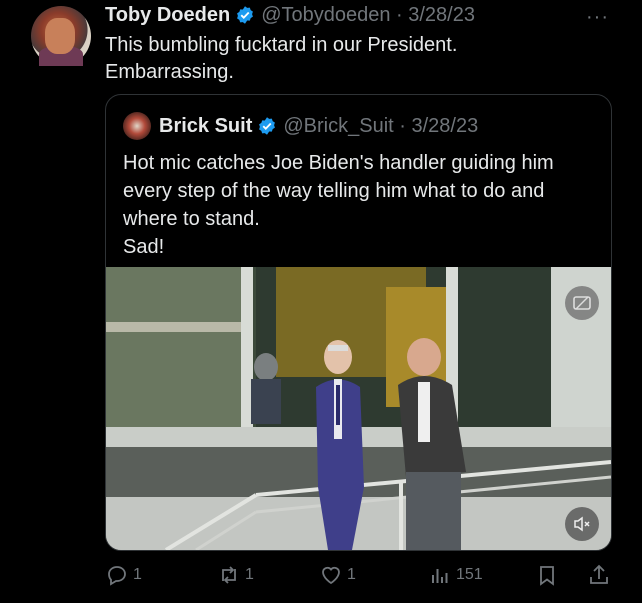 The height and width of the screenshot is (603, 642). What do you see at coordinates (331, 575) in the screenshot?
I see `like-icon` at bounding box center [331, 575].